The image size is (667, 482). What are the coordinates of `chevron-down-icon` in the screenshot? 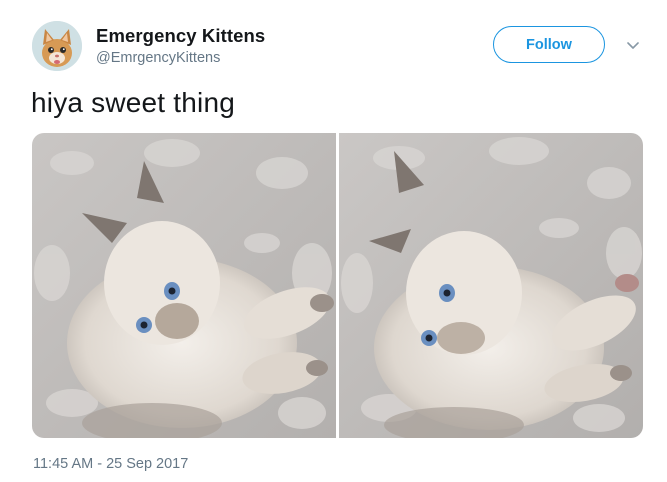 It's located at (633, 43).